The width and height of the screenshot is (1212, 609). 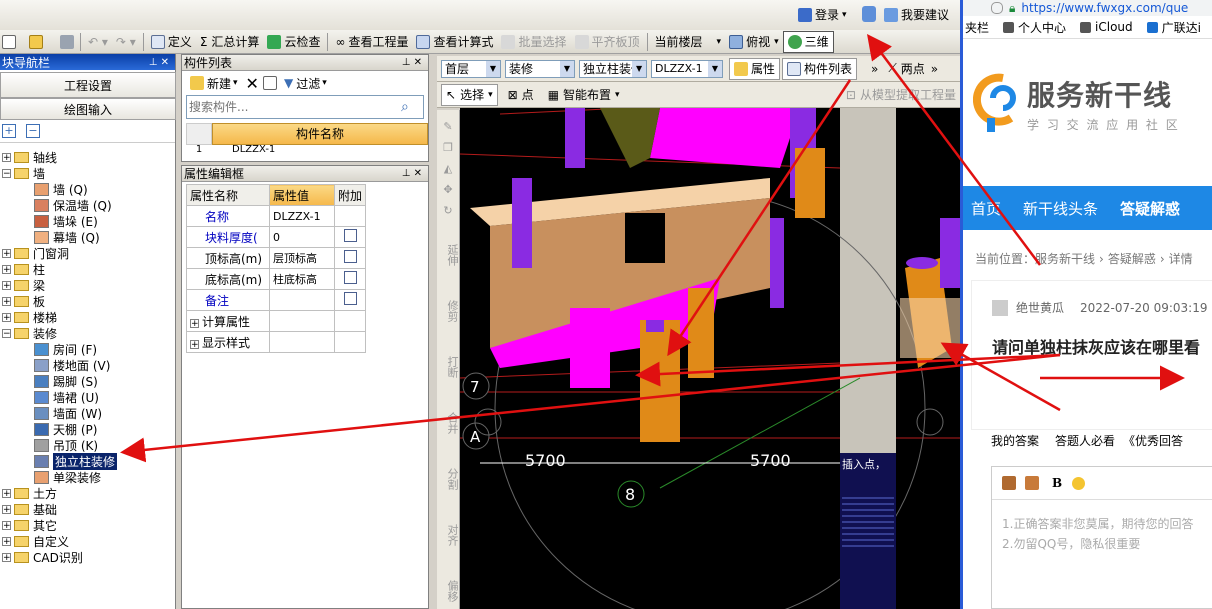 I want to click on reload-icon, so click(x=997, y=8).